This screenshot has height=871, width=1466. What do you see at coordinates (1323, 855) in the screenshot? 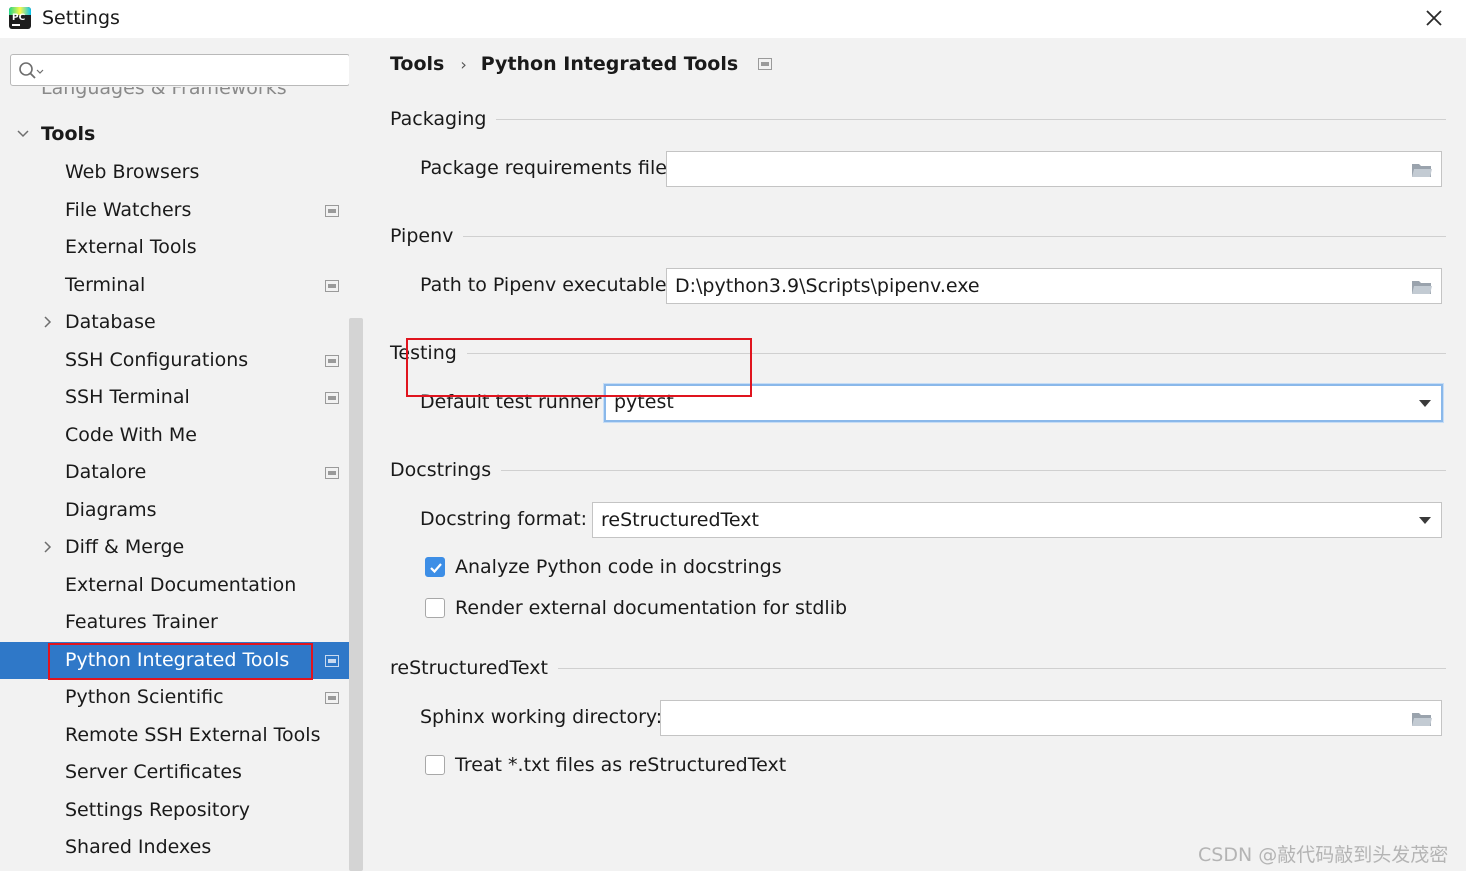
I see `watermark: CSDN @敲代码敲到头发茂密` at bounding box center [1323, 855].